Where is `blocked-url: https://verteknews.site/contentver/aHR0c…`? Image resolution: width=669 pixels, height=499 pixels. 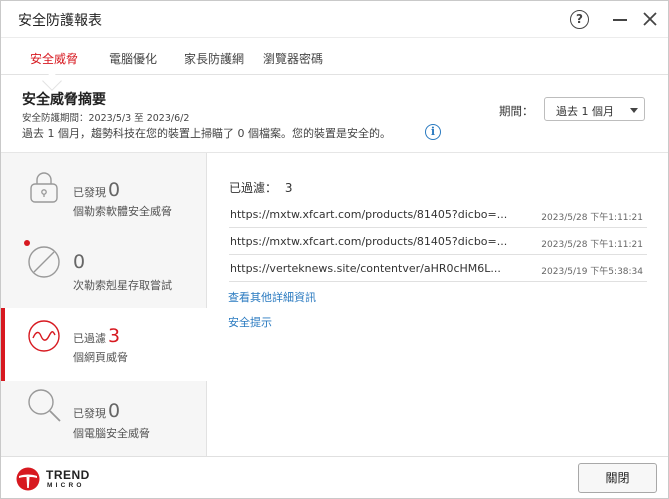 blocked-url: https://verteknews.site/contentver/aHR0c… is located at coordinates (365, 268).